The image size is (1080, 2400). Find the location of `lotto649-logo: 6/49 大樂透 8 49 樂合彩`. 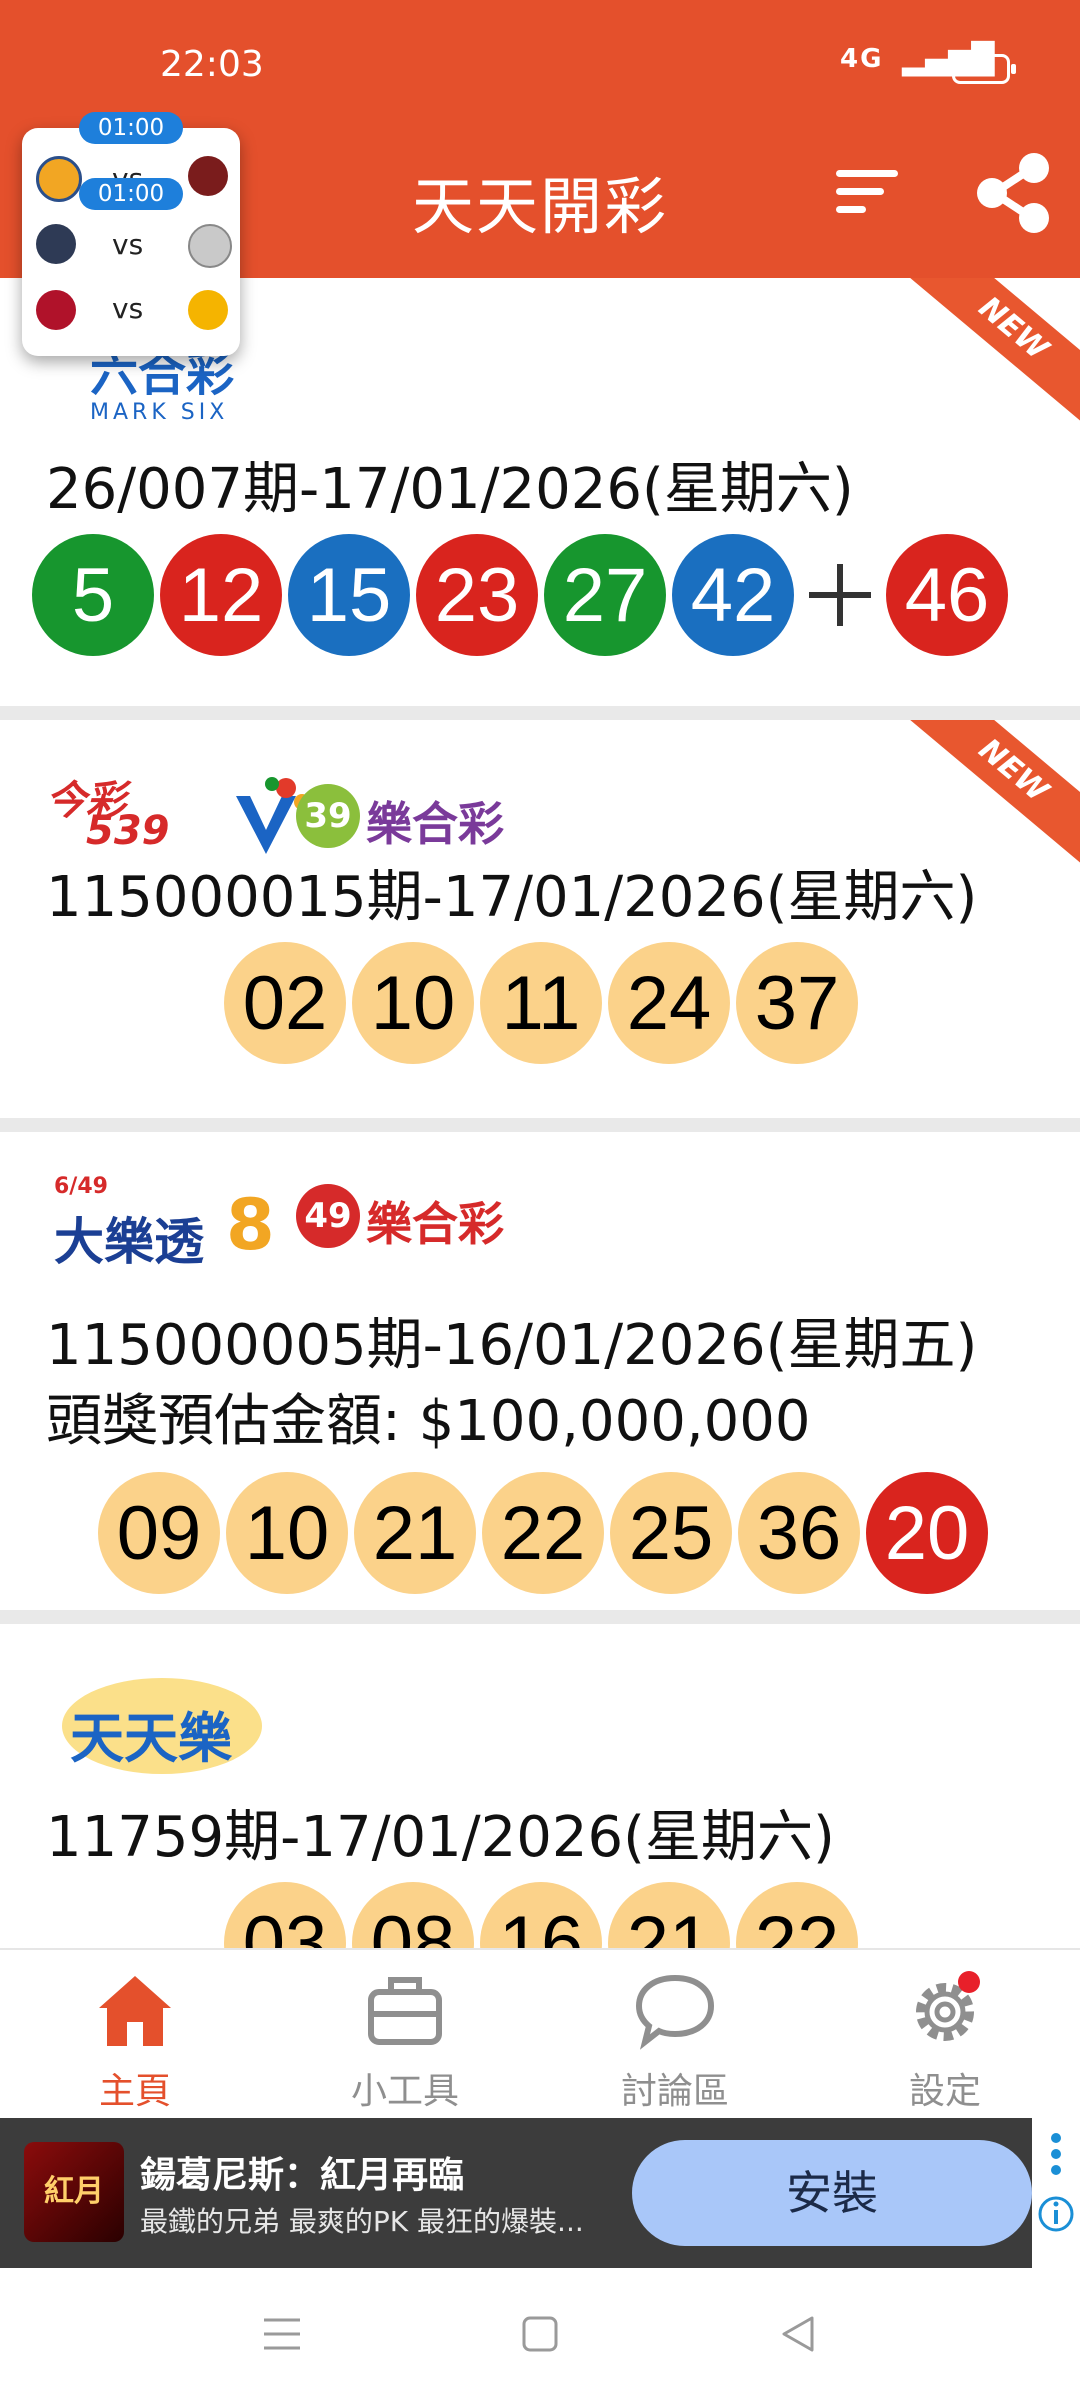

lotto649-logo: 6/49 大樂透 8 49 樂合彩 is located at coordinates (279, 1222).